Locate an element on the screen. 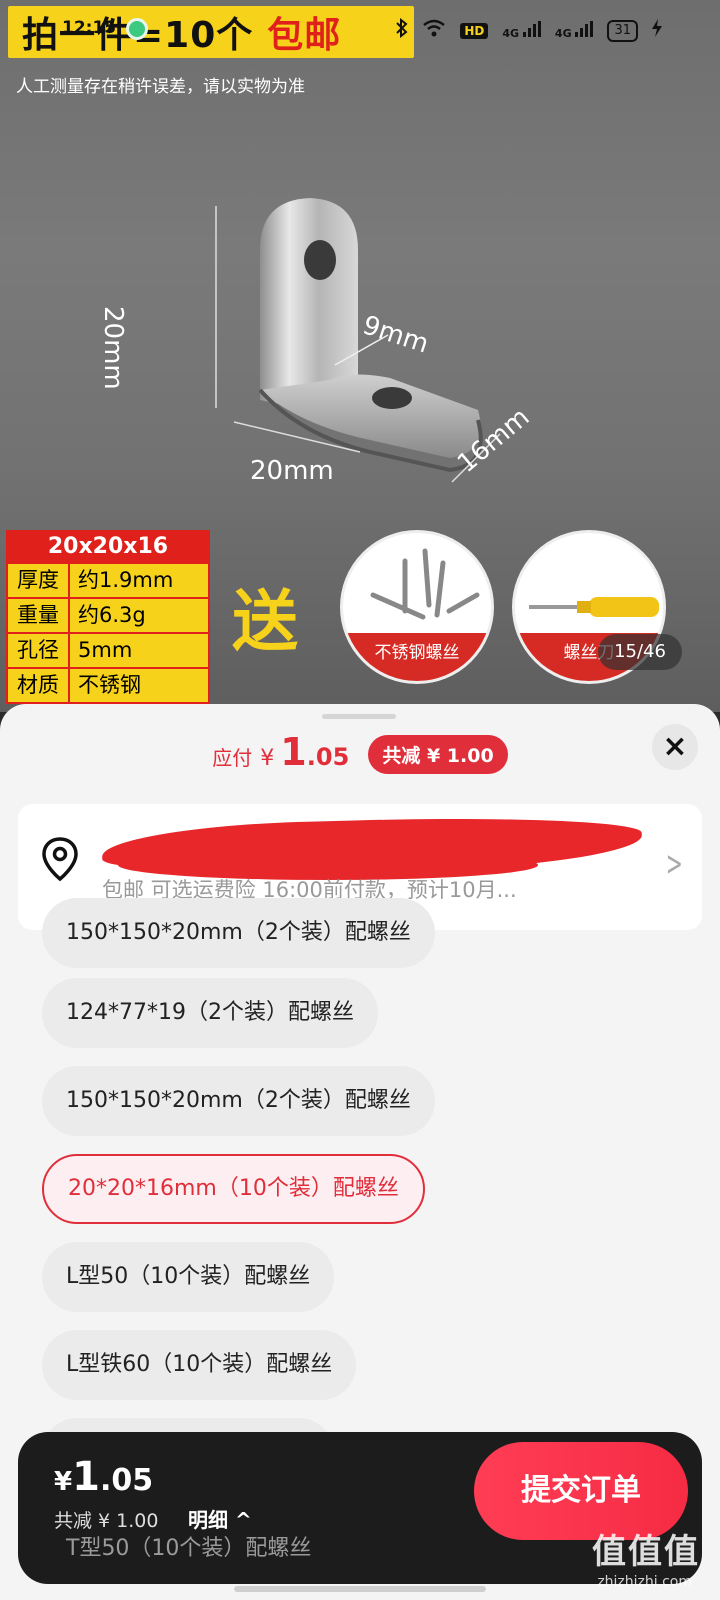  bracket-illustration is located at coordinates (358, 340).